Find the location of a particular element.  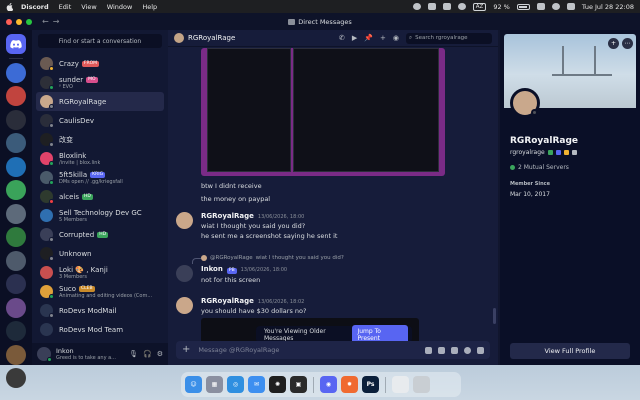

finder-icon: ☺ is located at coordinates (193, 384).